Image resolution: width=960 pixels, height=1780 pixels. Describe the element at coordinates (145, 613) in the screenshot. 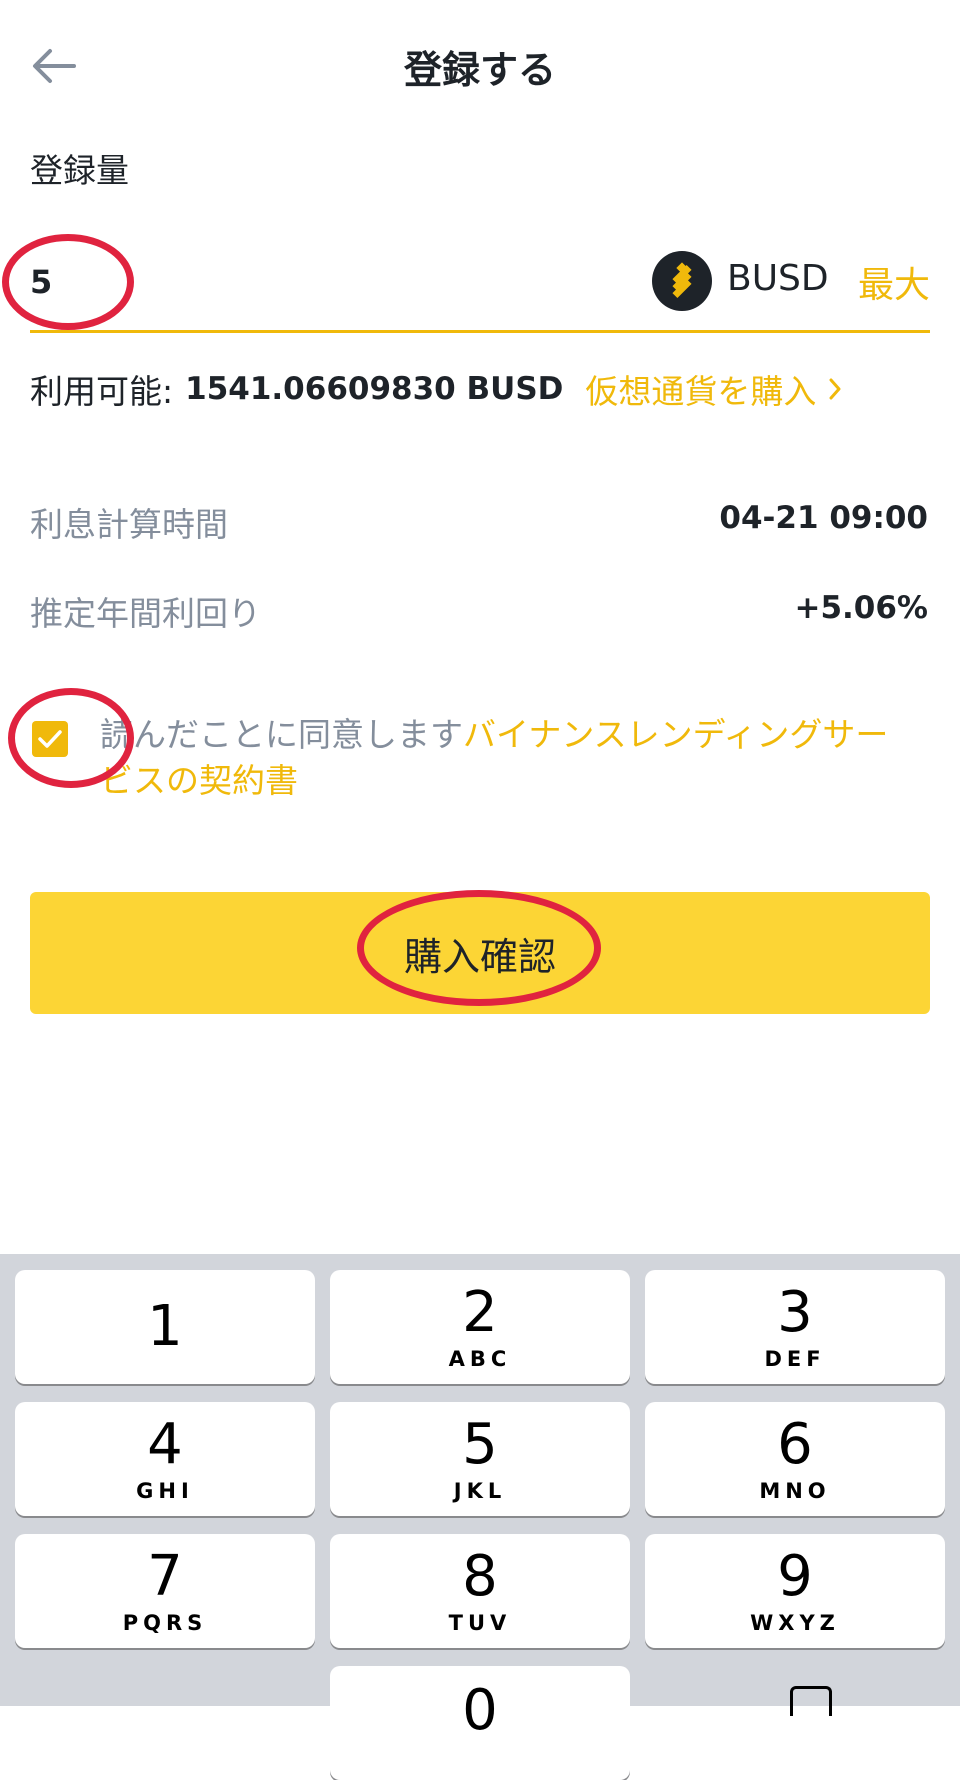

I see `apy-label: 推定年間利回り` at that location.